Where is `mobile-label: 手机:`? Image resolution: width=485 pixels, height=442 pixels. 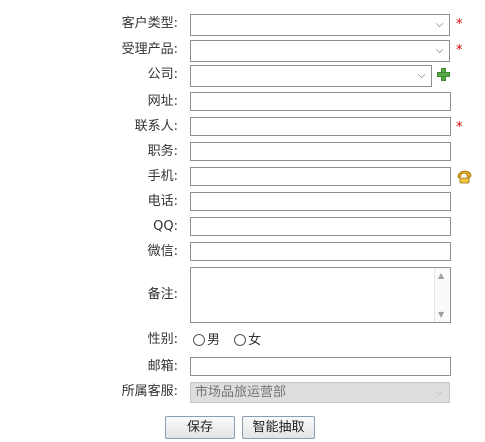 mobile-label: 手机: is located at coordinates (162, 176).